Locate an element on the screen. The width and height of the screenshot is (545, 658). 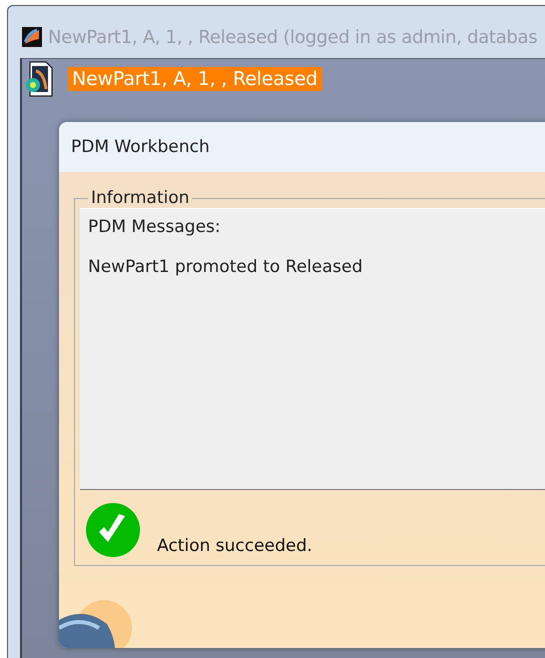
message-text: NewPart1 promoted to Released is located at coordinates (226, 267).